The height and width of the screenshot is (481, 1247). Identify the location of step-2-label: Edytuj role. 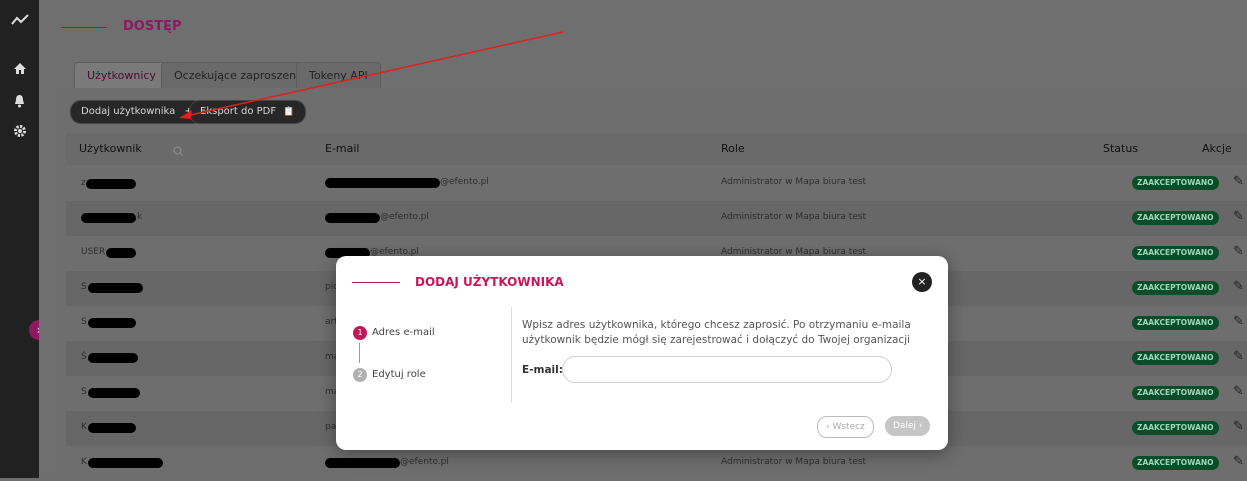
(399, 374).